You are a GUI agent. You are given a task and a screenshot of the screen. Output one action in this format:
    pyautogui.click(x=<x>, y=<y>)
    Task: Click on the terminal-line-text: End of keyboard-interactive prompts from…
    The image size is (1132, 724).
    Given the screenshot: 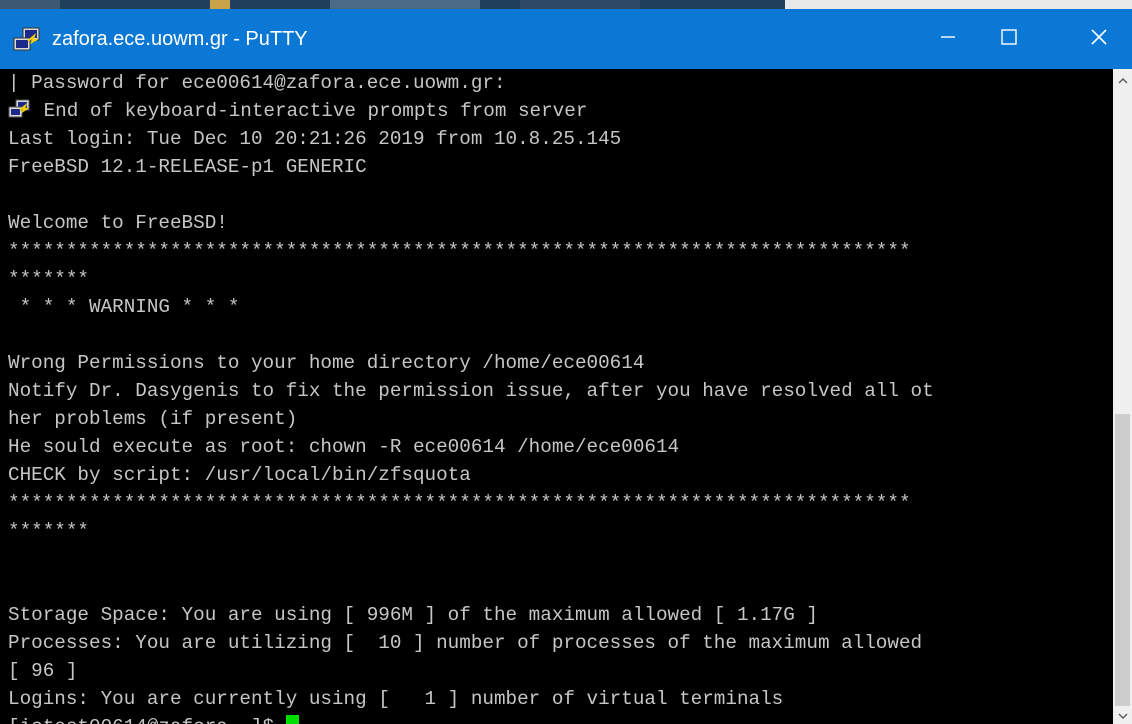 What is the action you would take?
    pyautogui.click(x=310, y=111)
    